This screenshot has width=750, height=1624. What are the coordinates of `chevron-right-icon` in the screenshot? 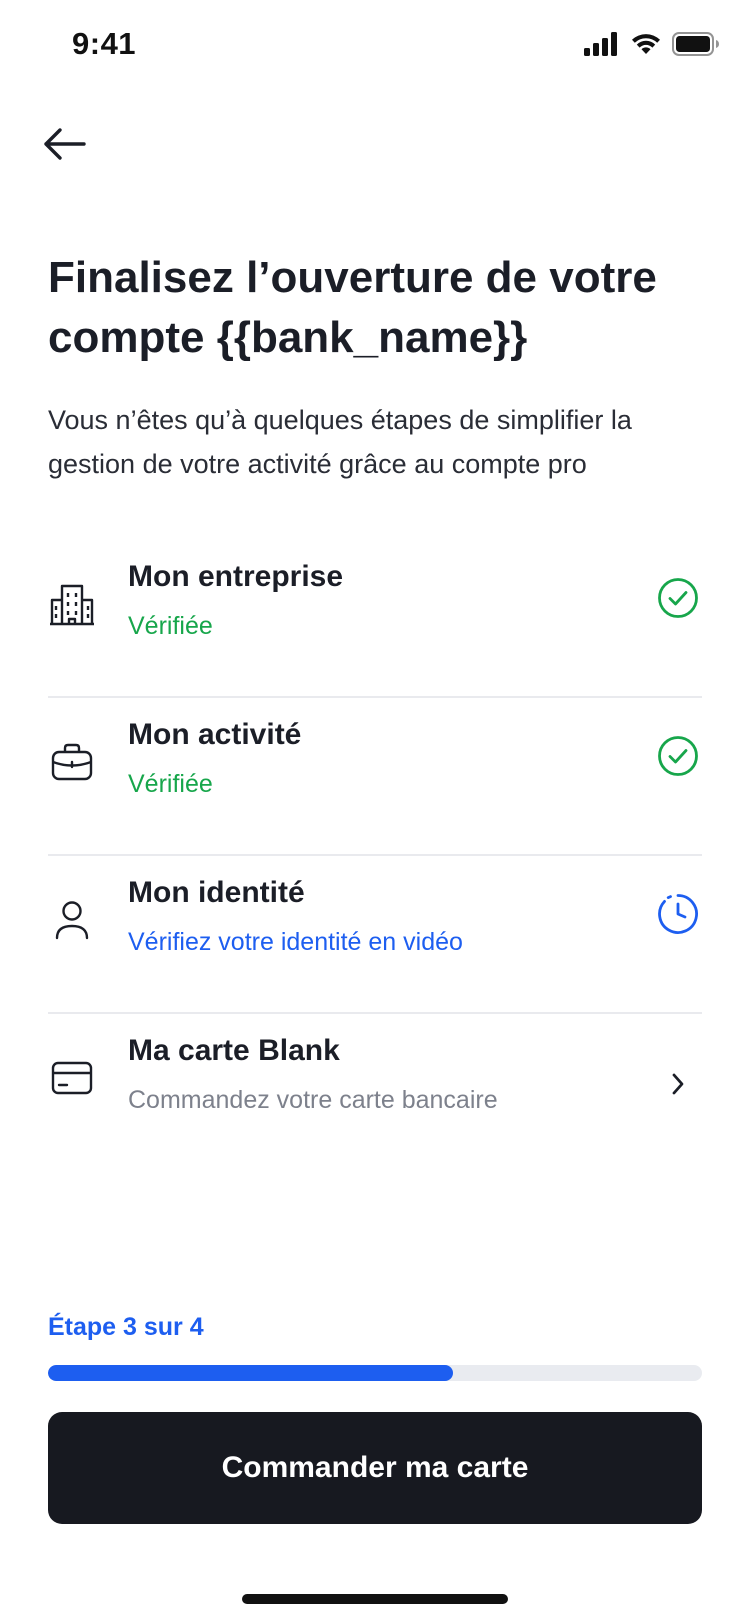 It's located at (678, 1084).